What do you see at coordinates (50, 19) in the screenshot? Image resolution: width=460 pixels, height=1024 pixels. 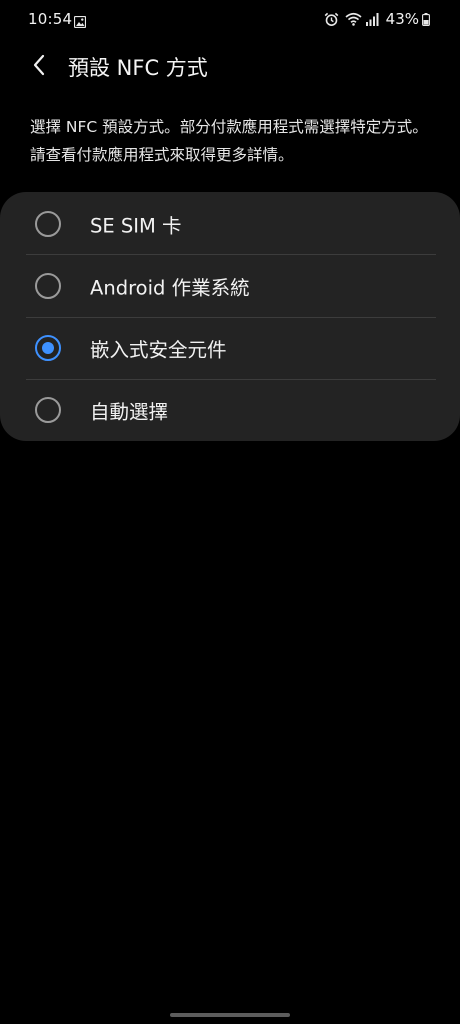 I see `status-time: 10:54` at bounding box center [50, 19].